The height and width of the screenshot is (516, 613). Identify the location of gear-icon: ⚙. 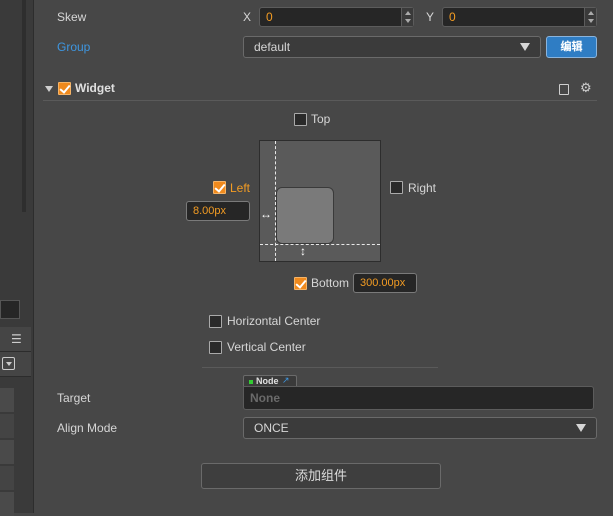
(586, 88).